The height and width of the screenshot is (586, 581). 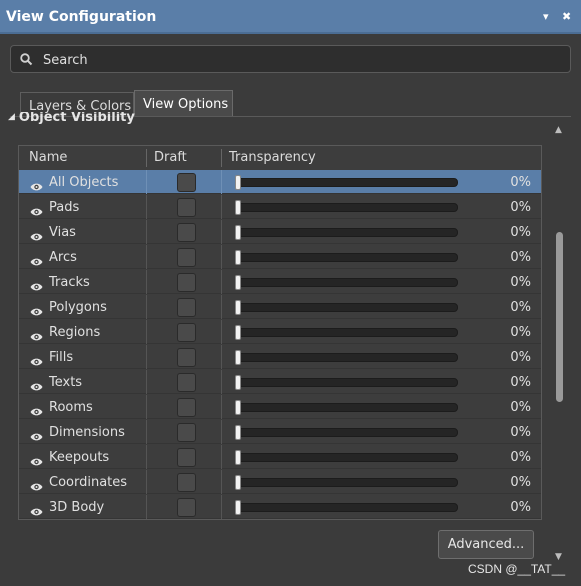 What do you see at coordinates (170, 157) in the screenshot?
I see `header-draft: Draft` at bounding box center [170, 157].